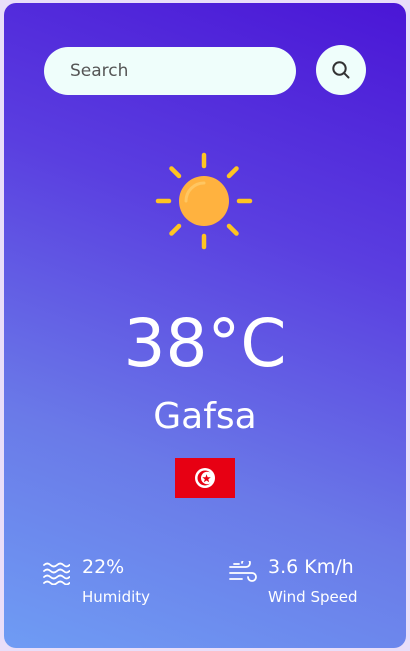 Image resolution: width=410 pixels, height=651 pixels. I want to click on search-icon, so click(341, 70).